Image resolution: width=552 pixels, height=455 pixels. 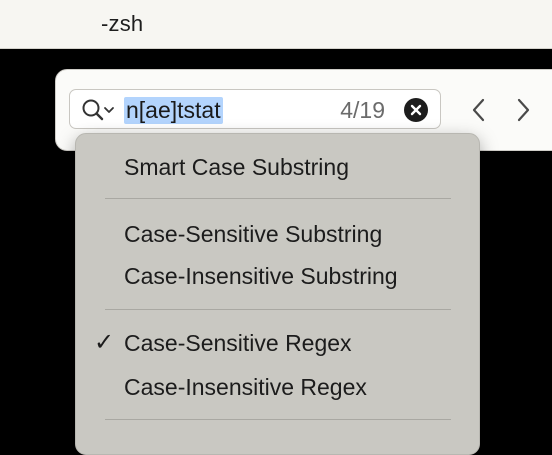 I want to click on search-mode-icon, so click(x=98, y=110).